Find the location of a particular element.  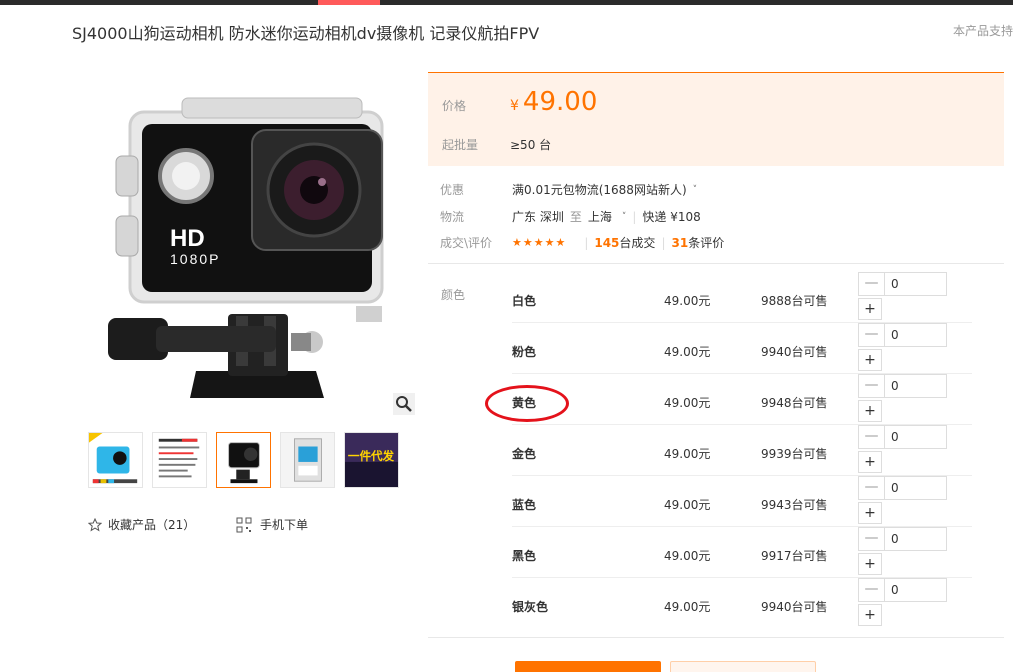

add-to-cart-button is located at coordinates (743, 666).